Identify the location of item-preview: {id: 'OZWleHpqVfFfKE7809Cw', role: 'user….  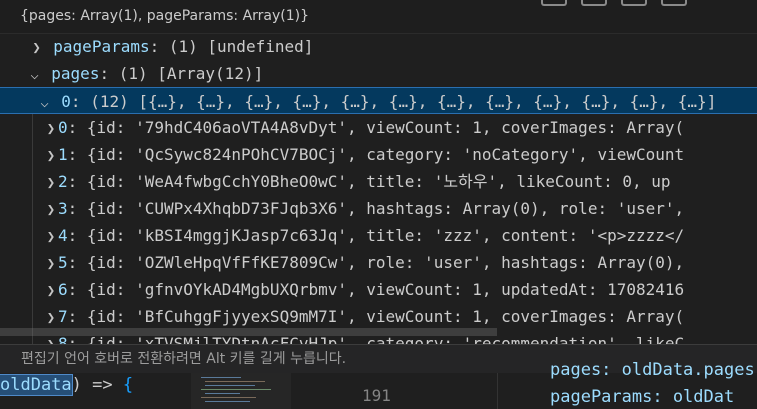
(385, 262).